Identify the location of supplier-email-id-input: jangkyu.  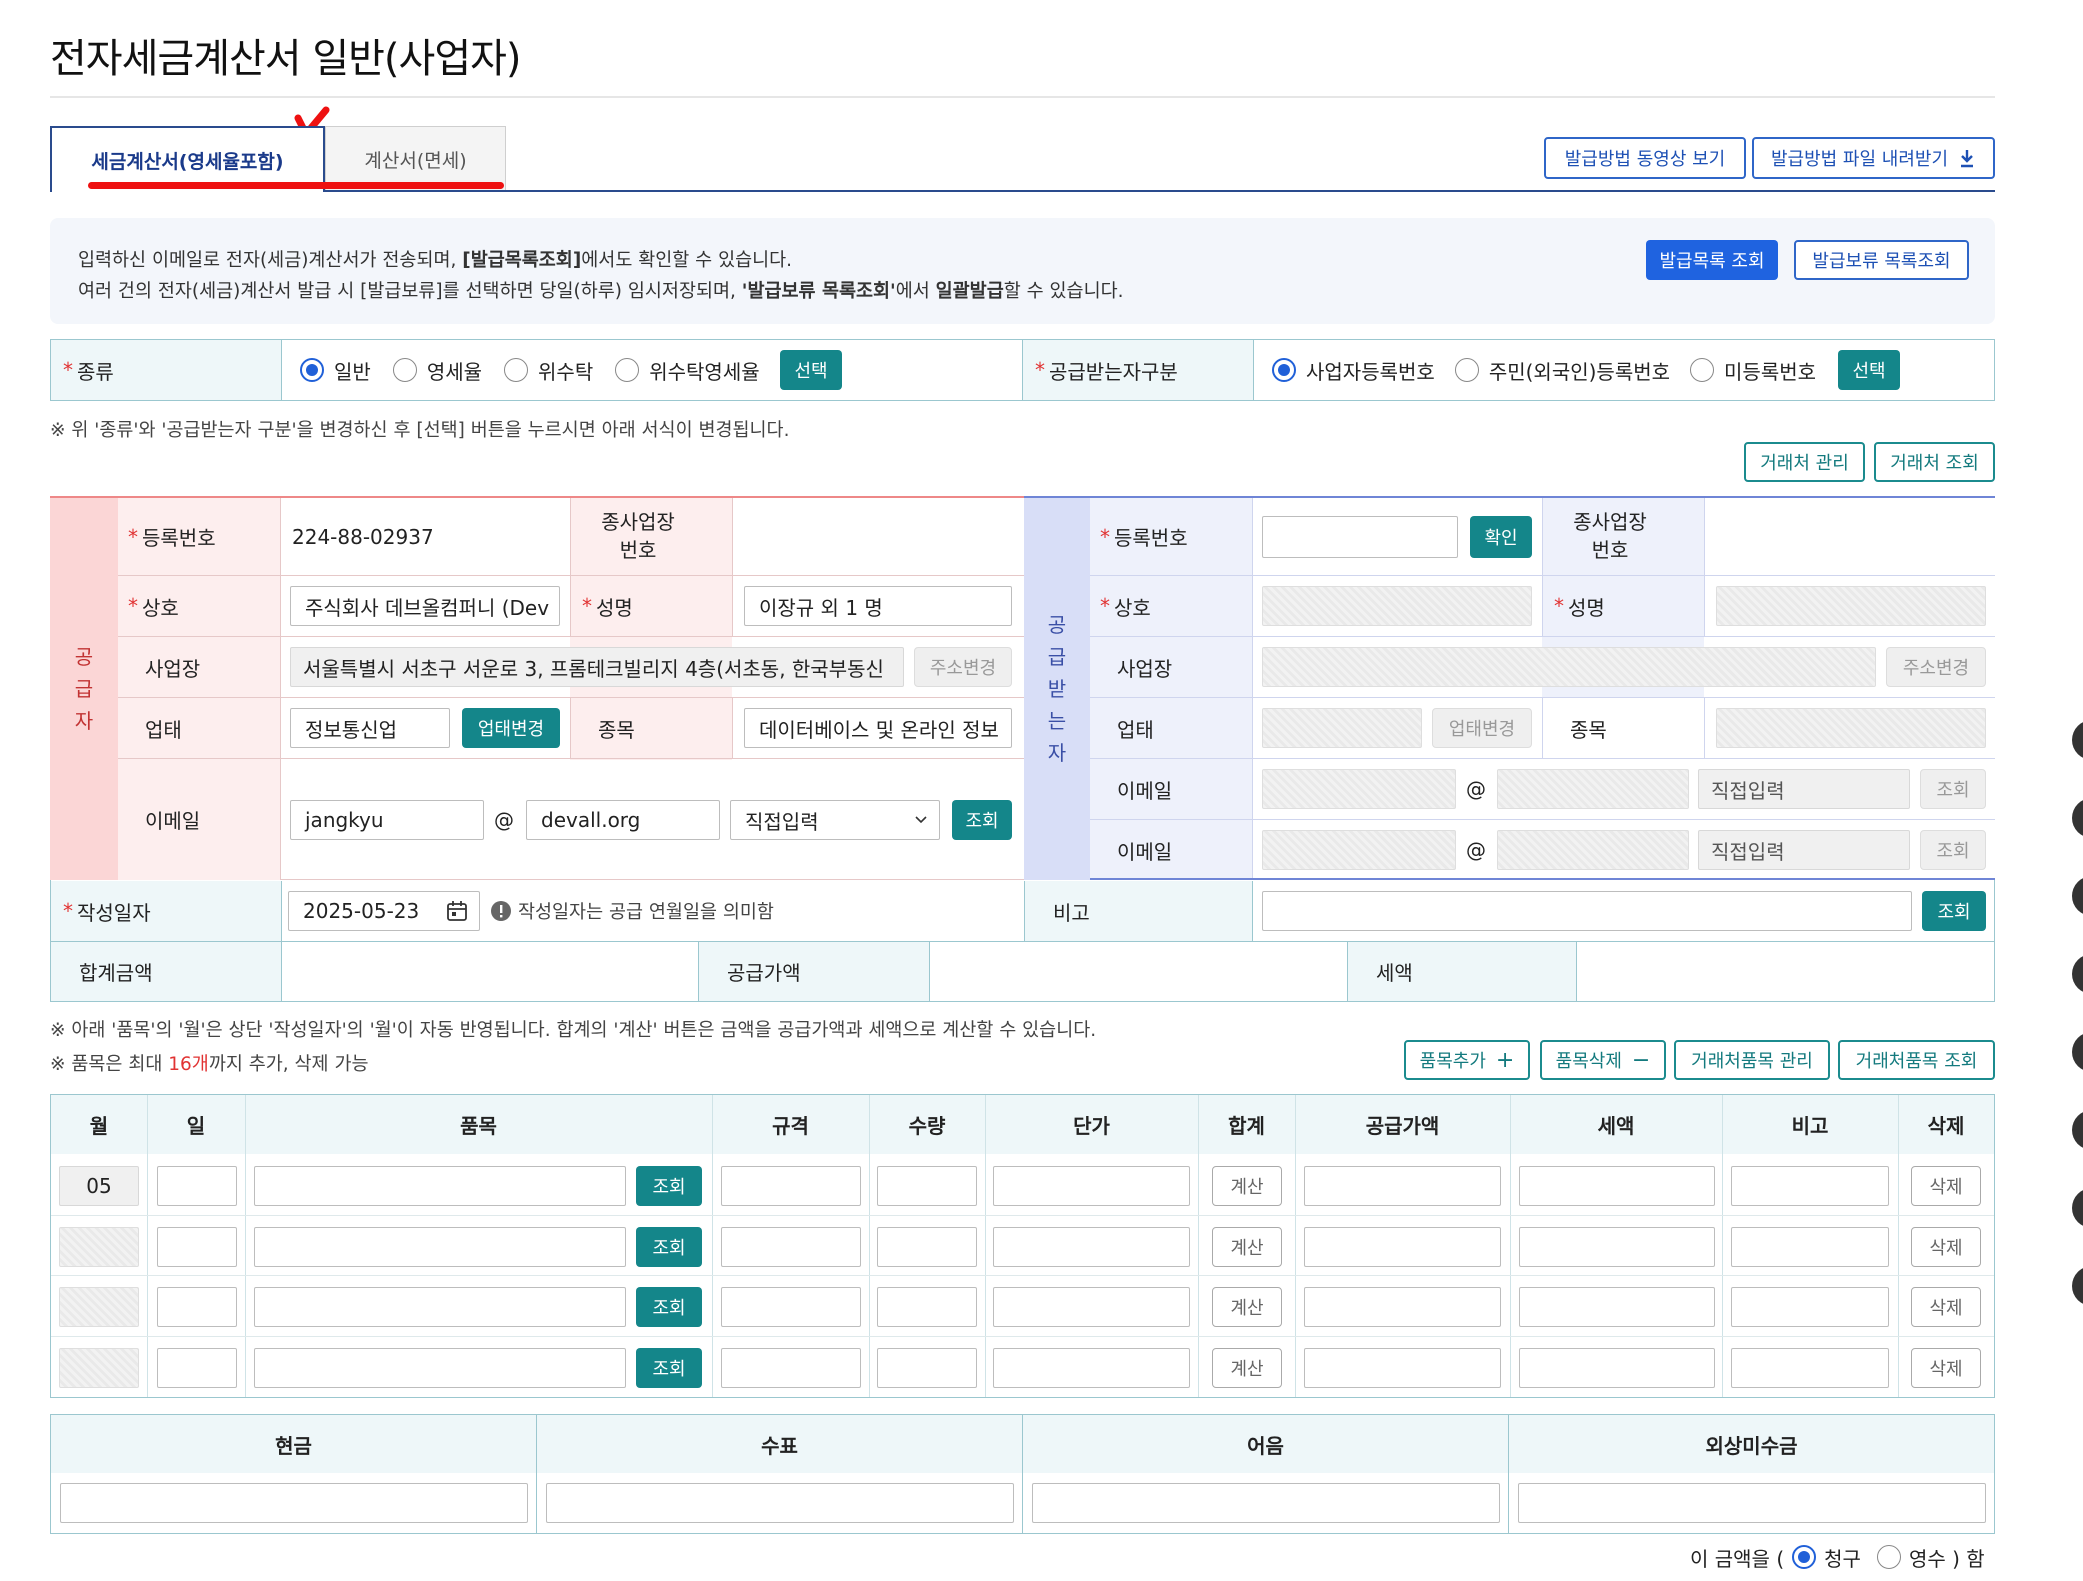
(387, 820).